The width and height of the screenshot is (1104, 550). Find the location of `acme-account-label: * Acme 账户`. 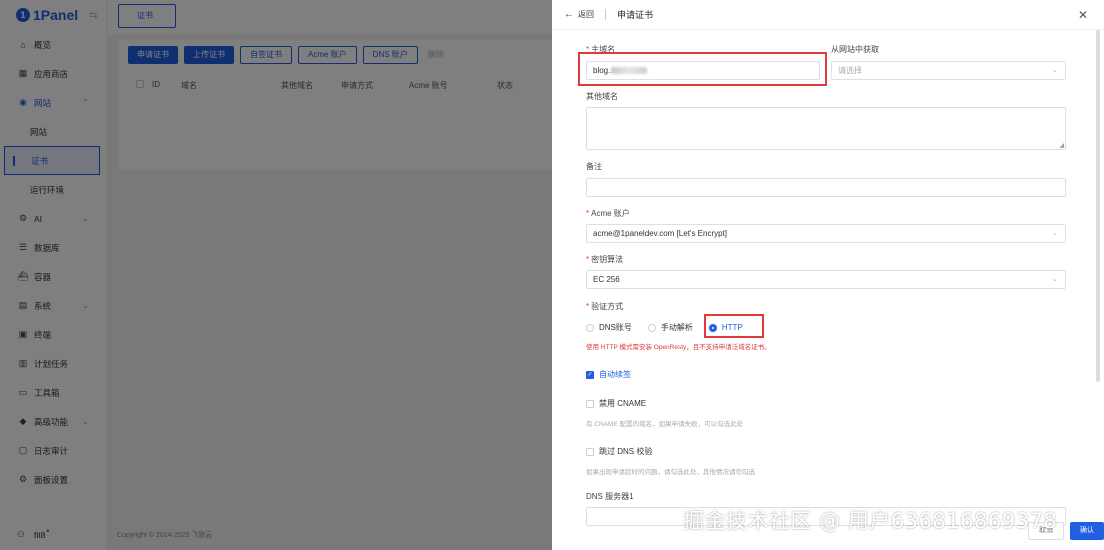

acme-account-label: * Acme 账户 is located at coordinates (608, 213).